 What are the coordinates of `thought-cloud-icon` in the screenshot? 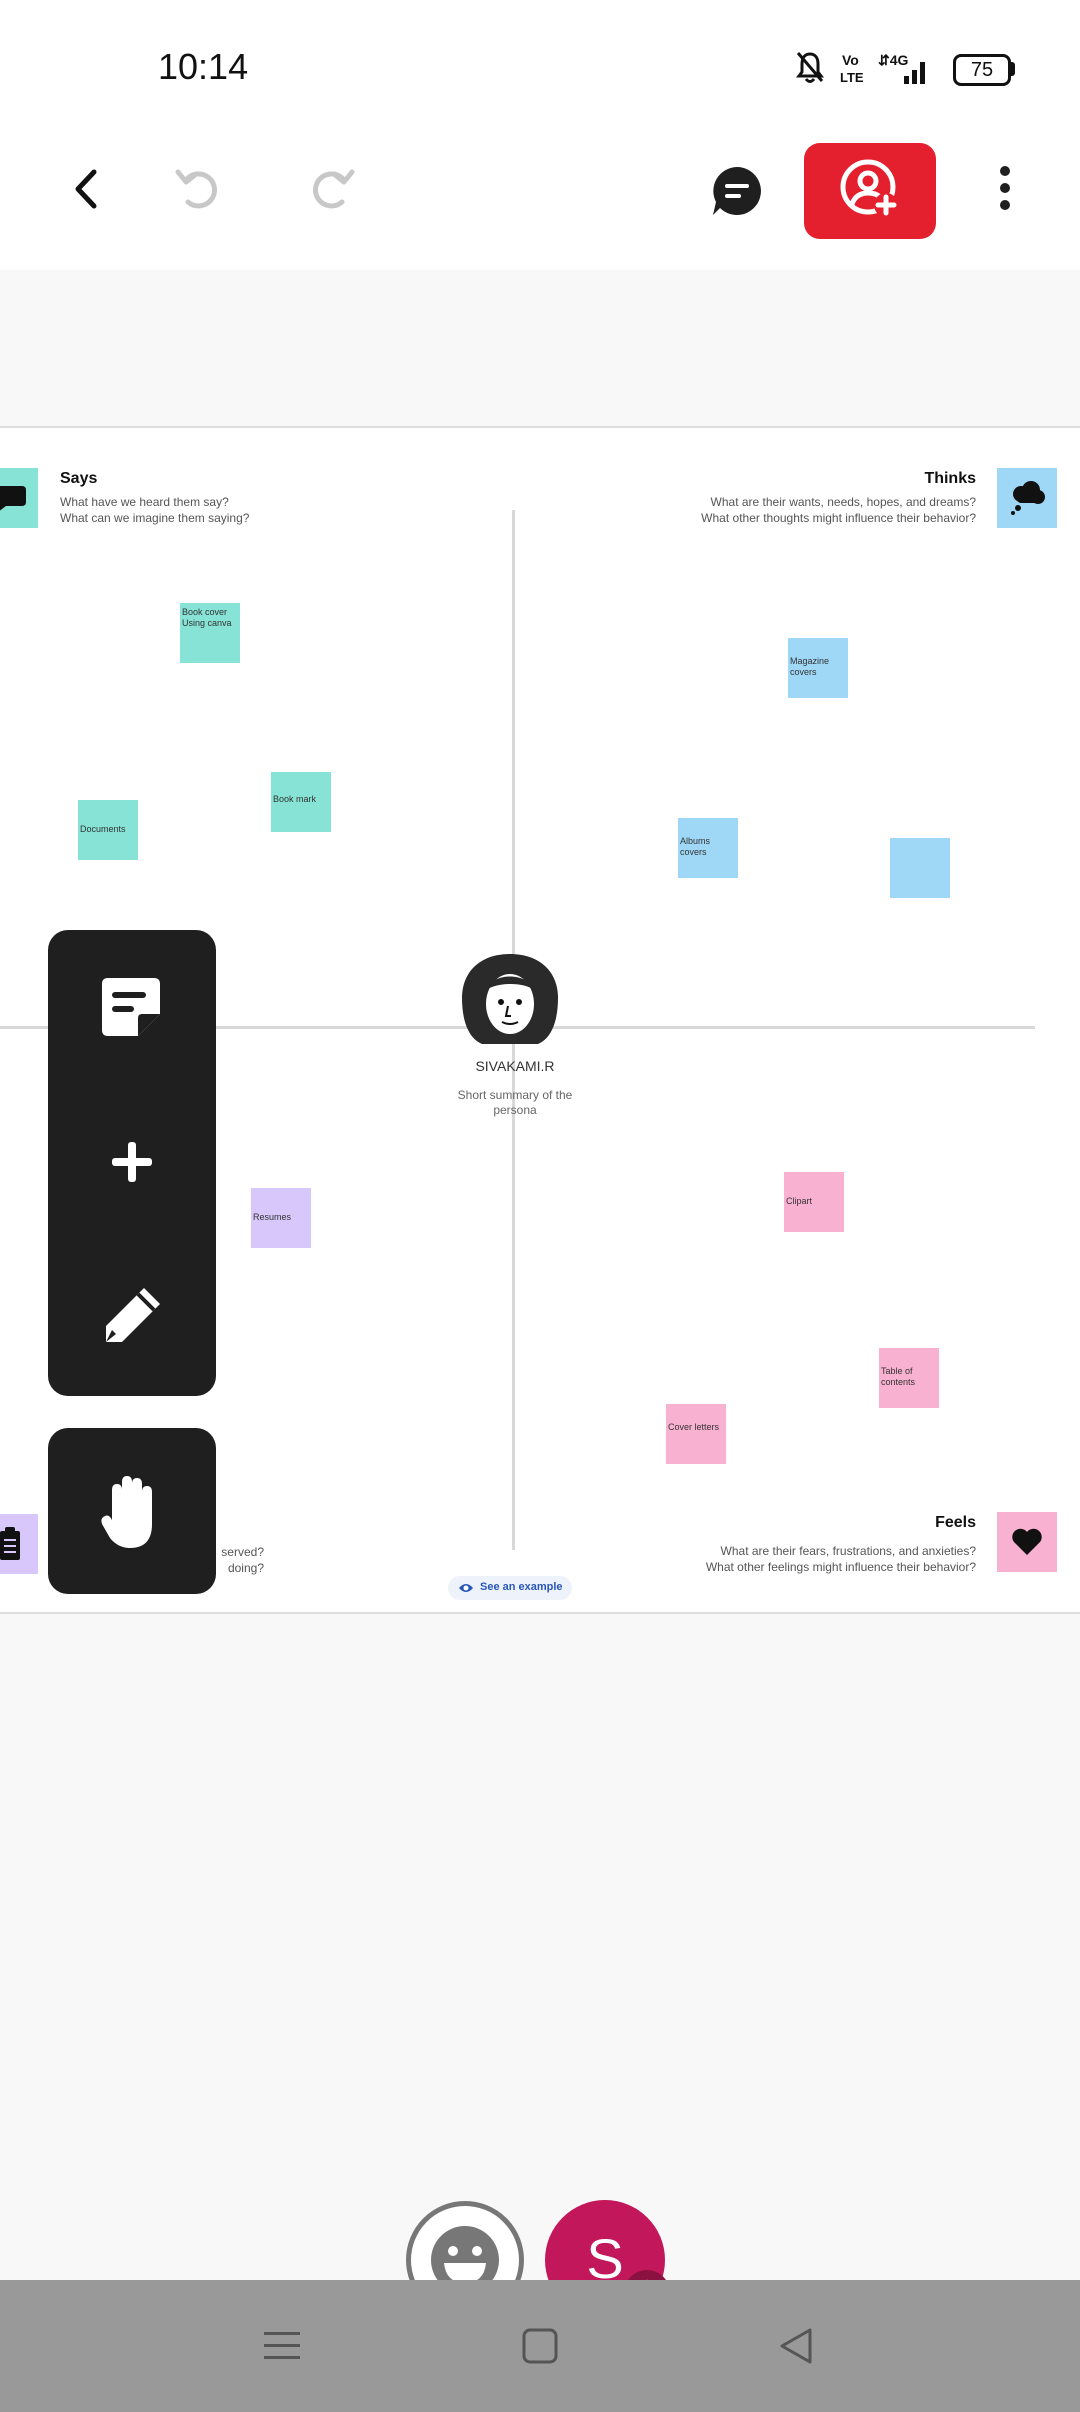 It's located at (1028, 498).